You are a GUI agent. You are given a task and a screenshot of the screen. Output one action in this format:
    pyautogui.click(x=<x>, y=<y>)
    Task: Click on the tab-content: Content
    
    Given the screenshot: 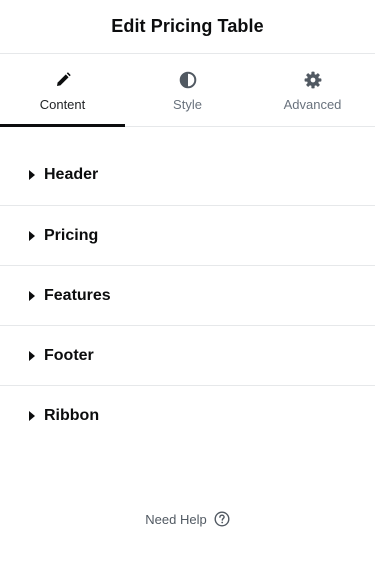 What is the action you would take?
    pyautogui.click(x=62, y=90)
    